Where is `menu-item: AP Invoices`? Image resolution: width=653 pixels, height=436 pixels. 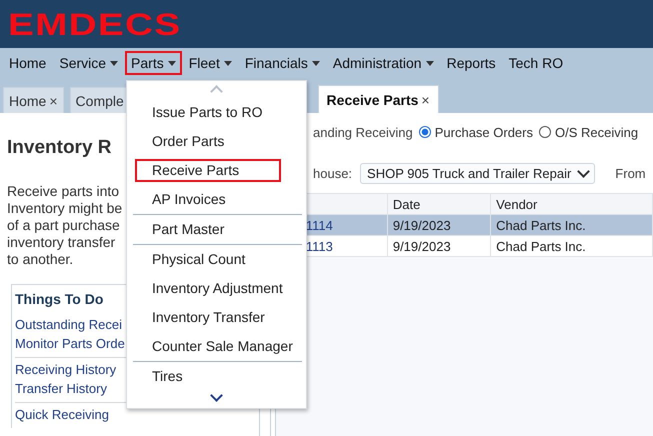 menu-item: AP Invoices is located at coordinates (201, 199).